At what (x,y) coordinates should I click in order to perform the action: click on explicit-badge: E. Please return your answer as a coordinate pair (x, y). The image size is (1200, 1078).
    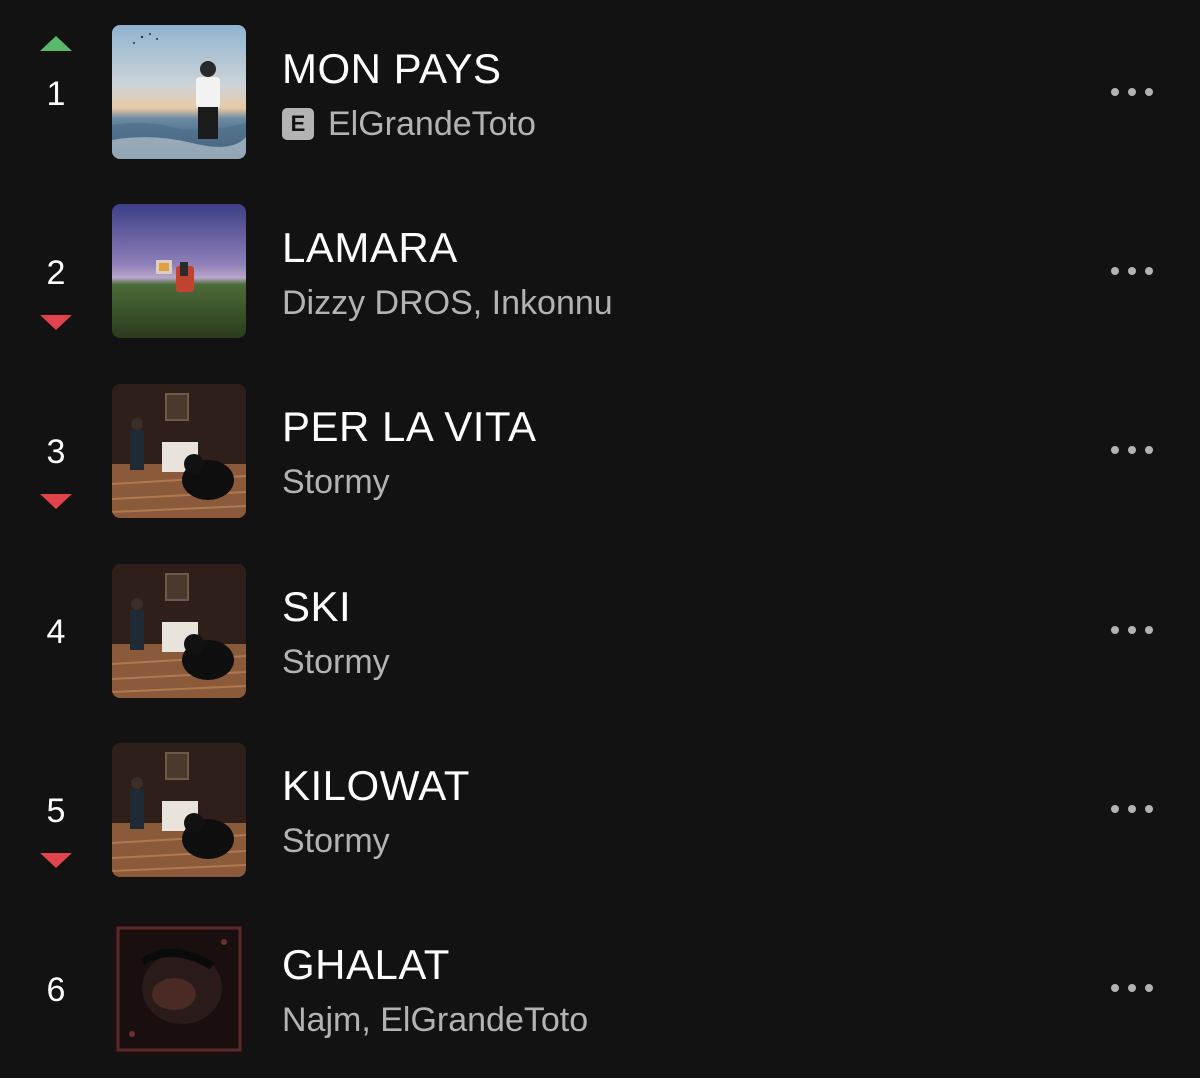
    Looking at the image, I should click on (298, 124).